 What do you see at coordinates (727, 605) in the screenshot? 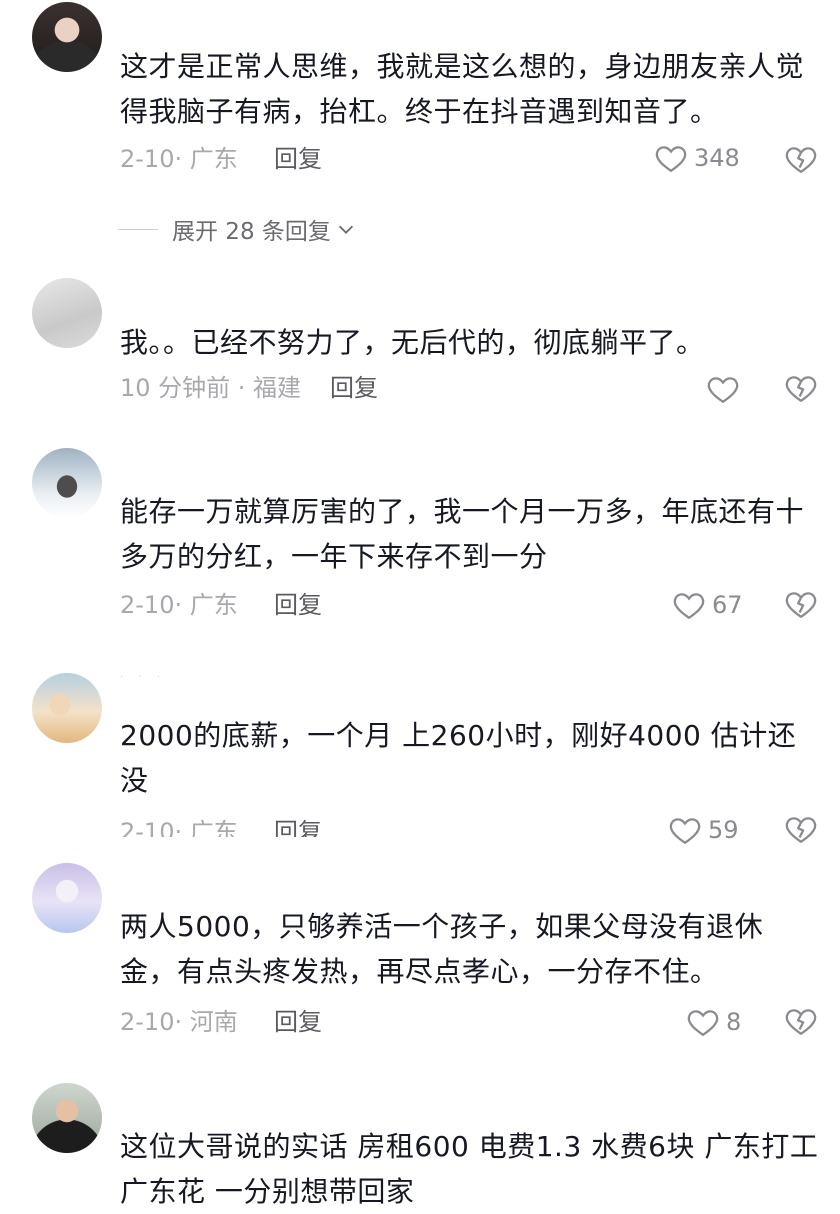
I see `like-count: 67` at bounding box center [727, 605].